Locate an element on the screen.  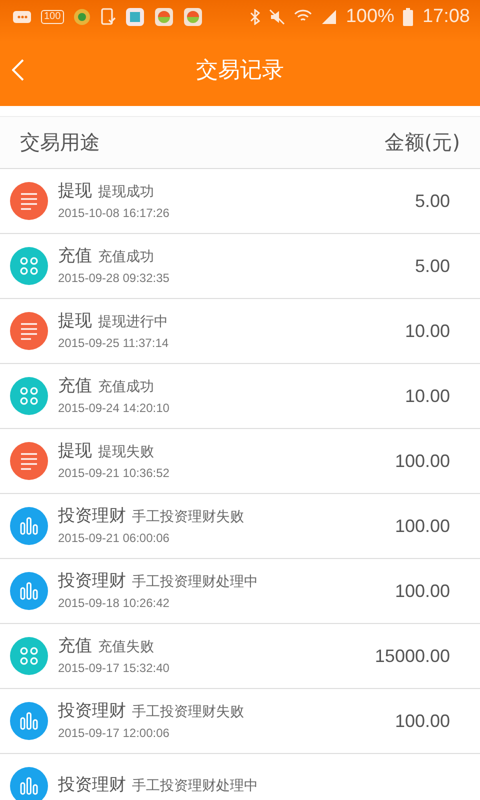
notification-badge: 100 is located at coordinates (52, 17).